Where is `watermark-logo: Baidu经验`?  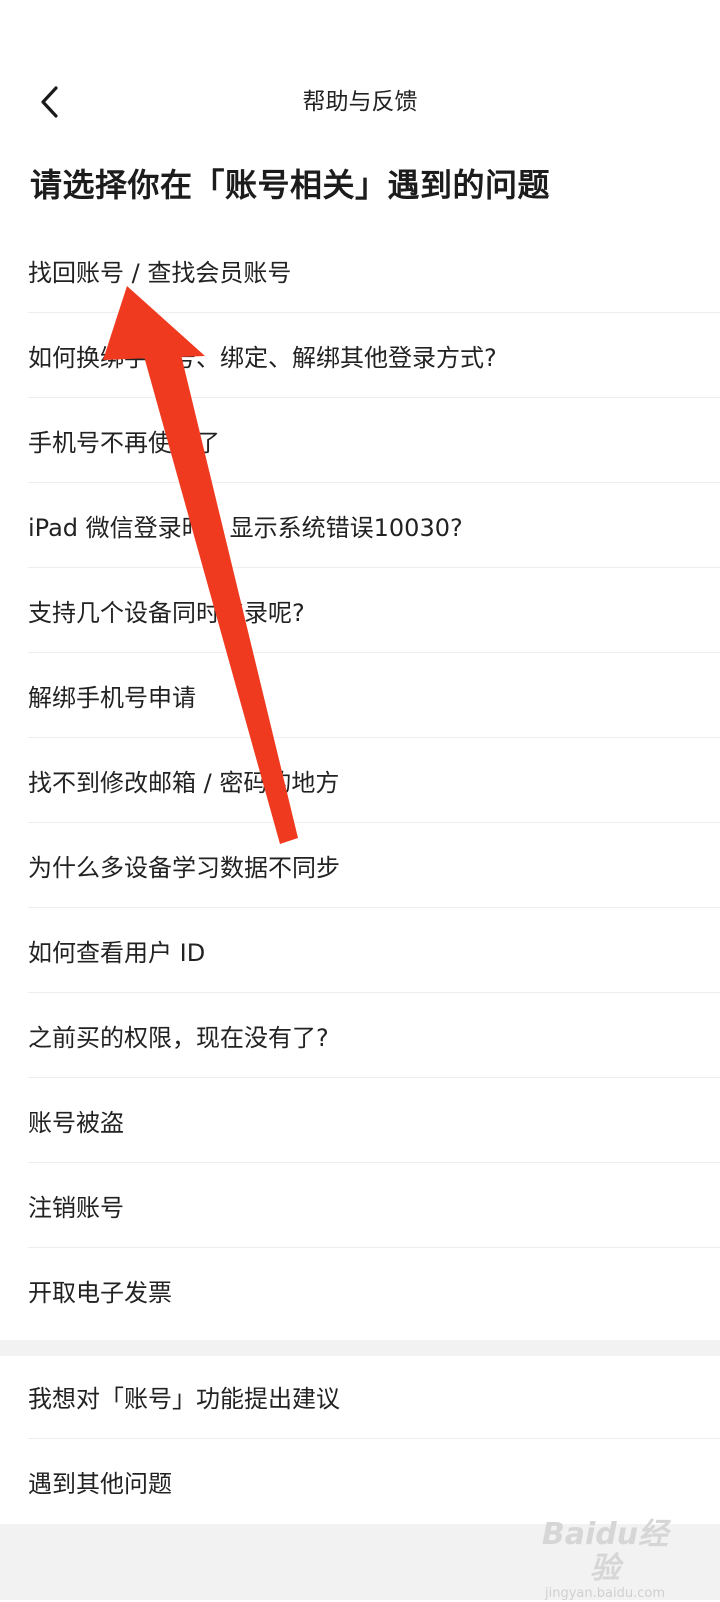
watermark-logo: Baidu经验 is located at coordinates (605, 1551).